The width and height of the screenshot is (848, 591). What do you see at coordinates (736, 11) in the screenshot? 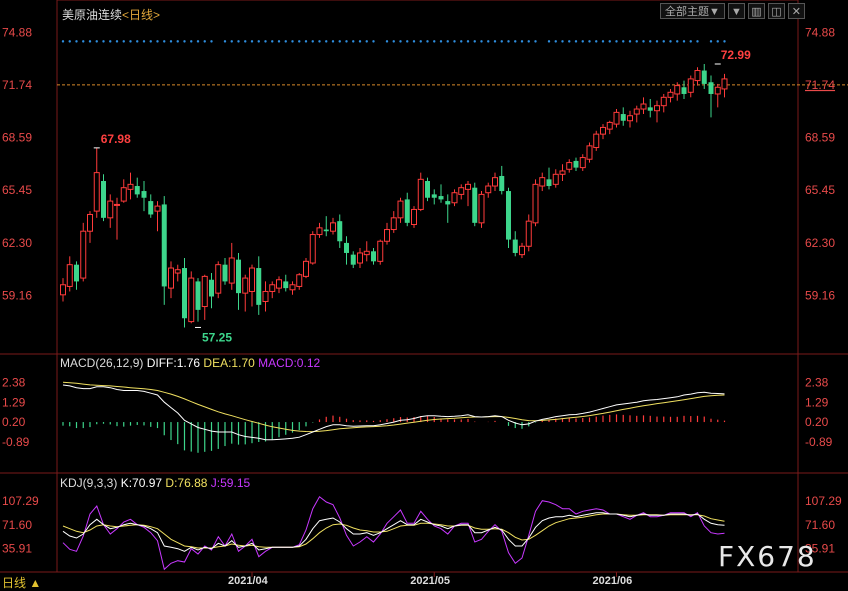
I see `down-triangle-icon: ▼` at bounding box center [736, 11].